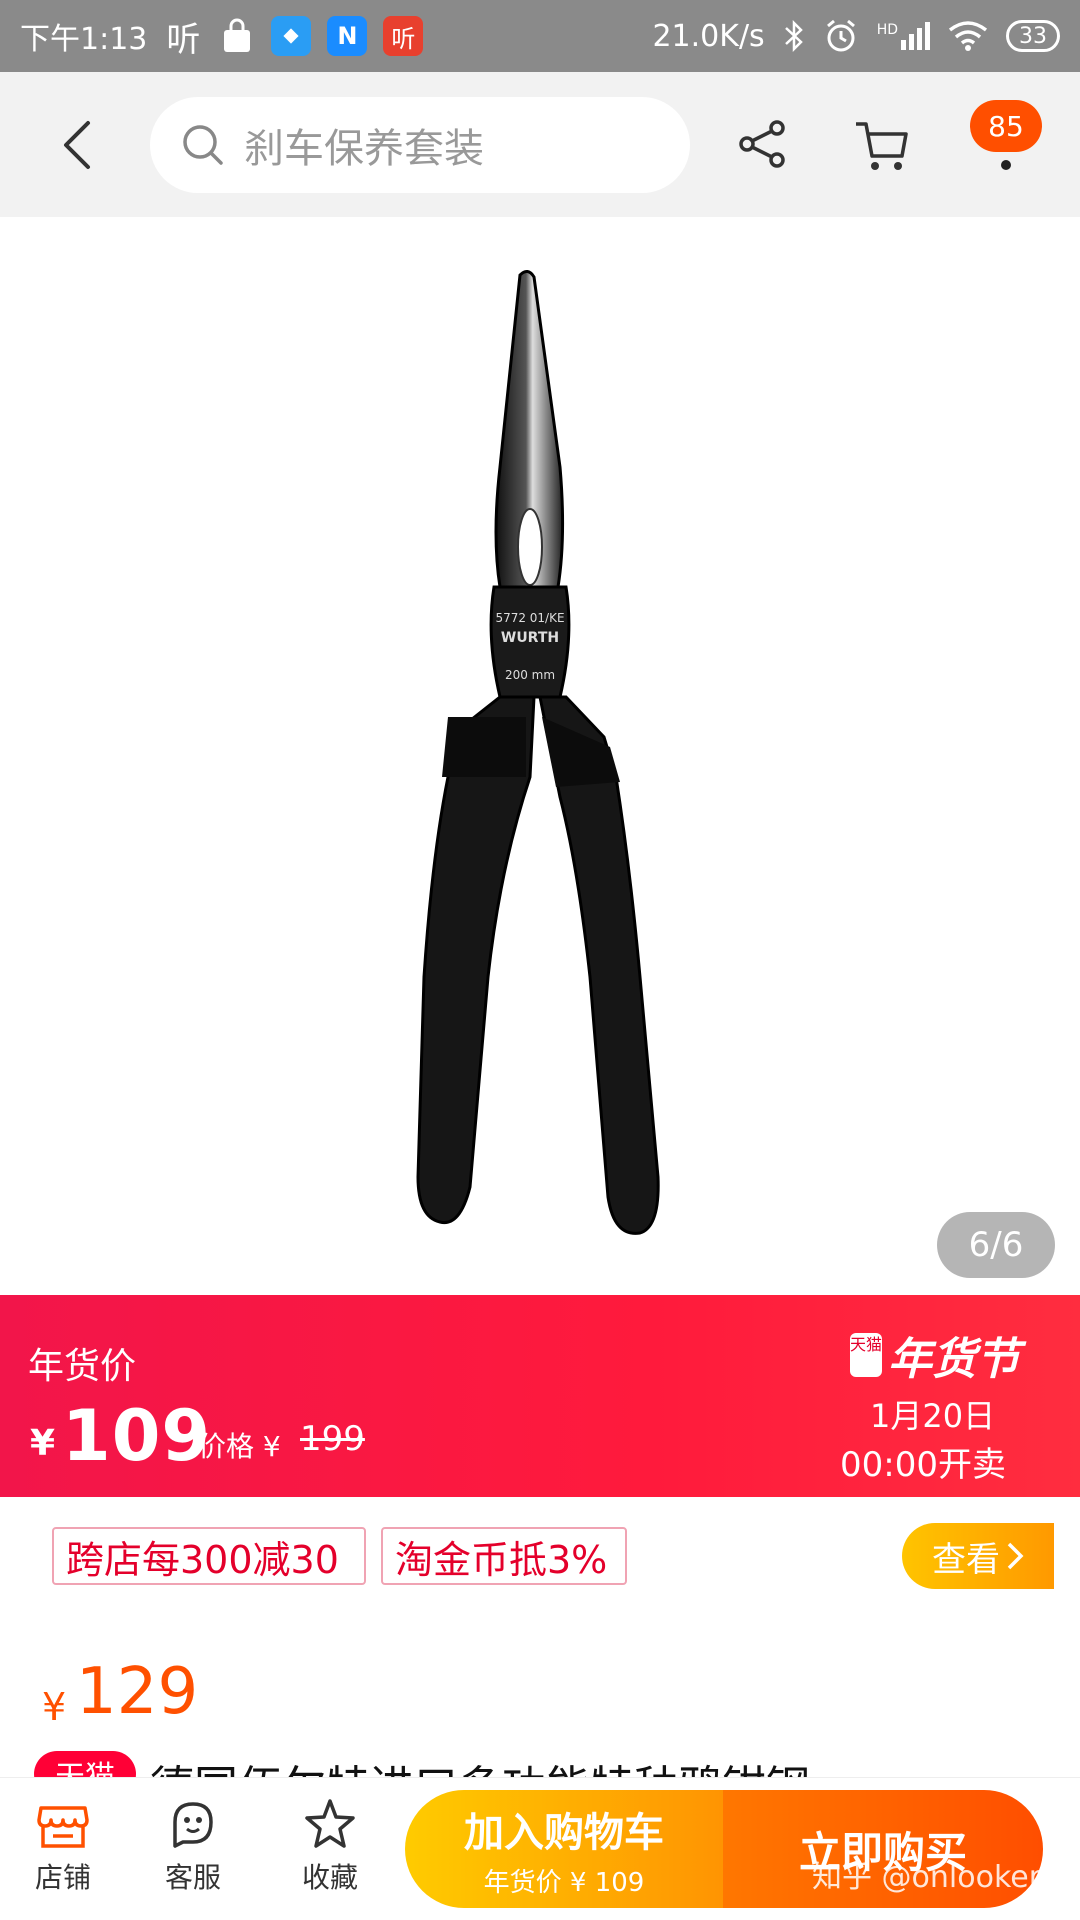  I want to click on original-price: 199, so click(332, 1439).